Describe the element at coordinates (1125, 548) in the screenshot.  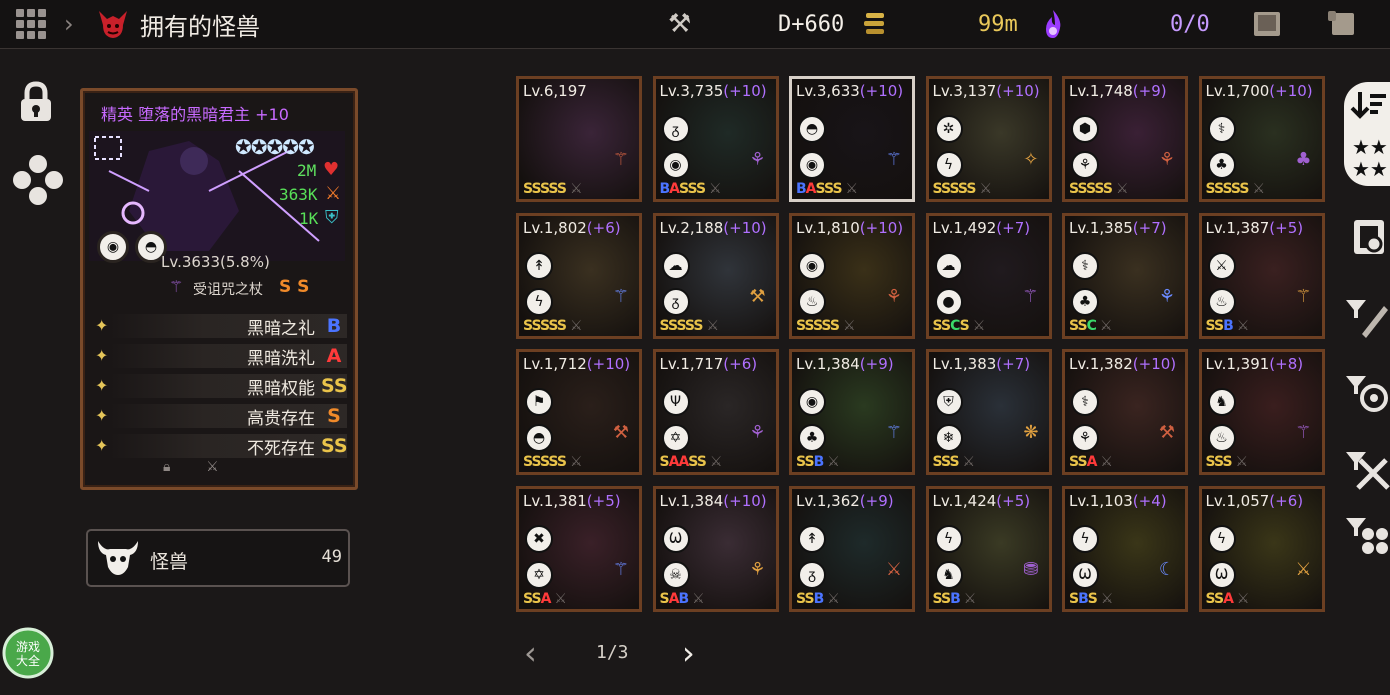
I see `monster-slot: Lv.1,103(+4) ϟ Ѡ ☾ SBS ⚔` at that location.